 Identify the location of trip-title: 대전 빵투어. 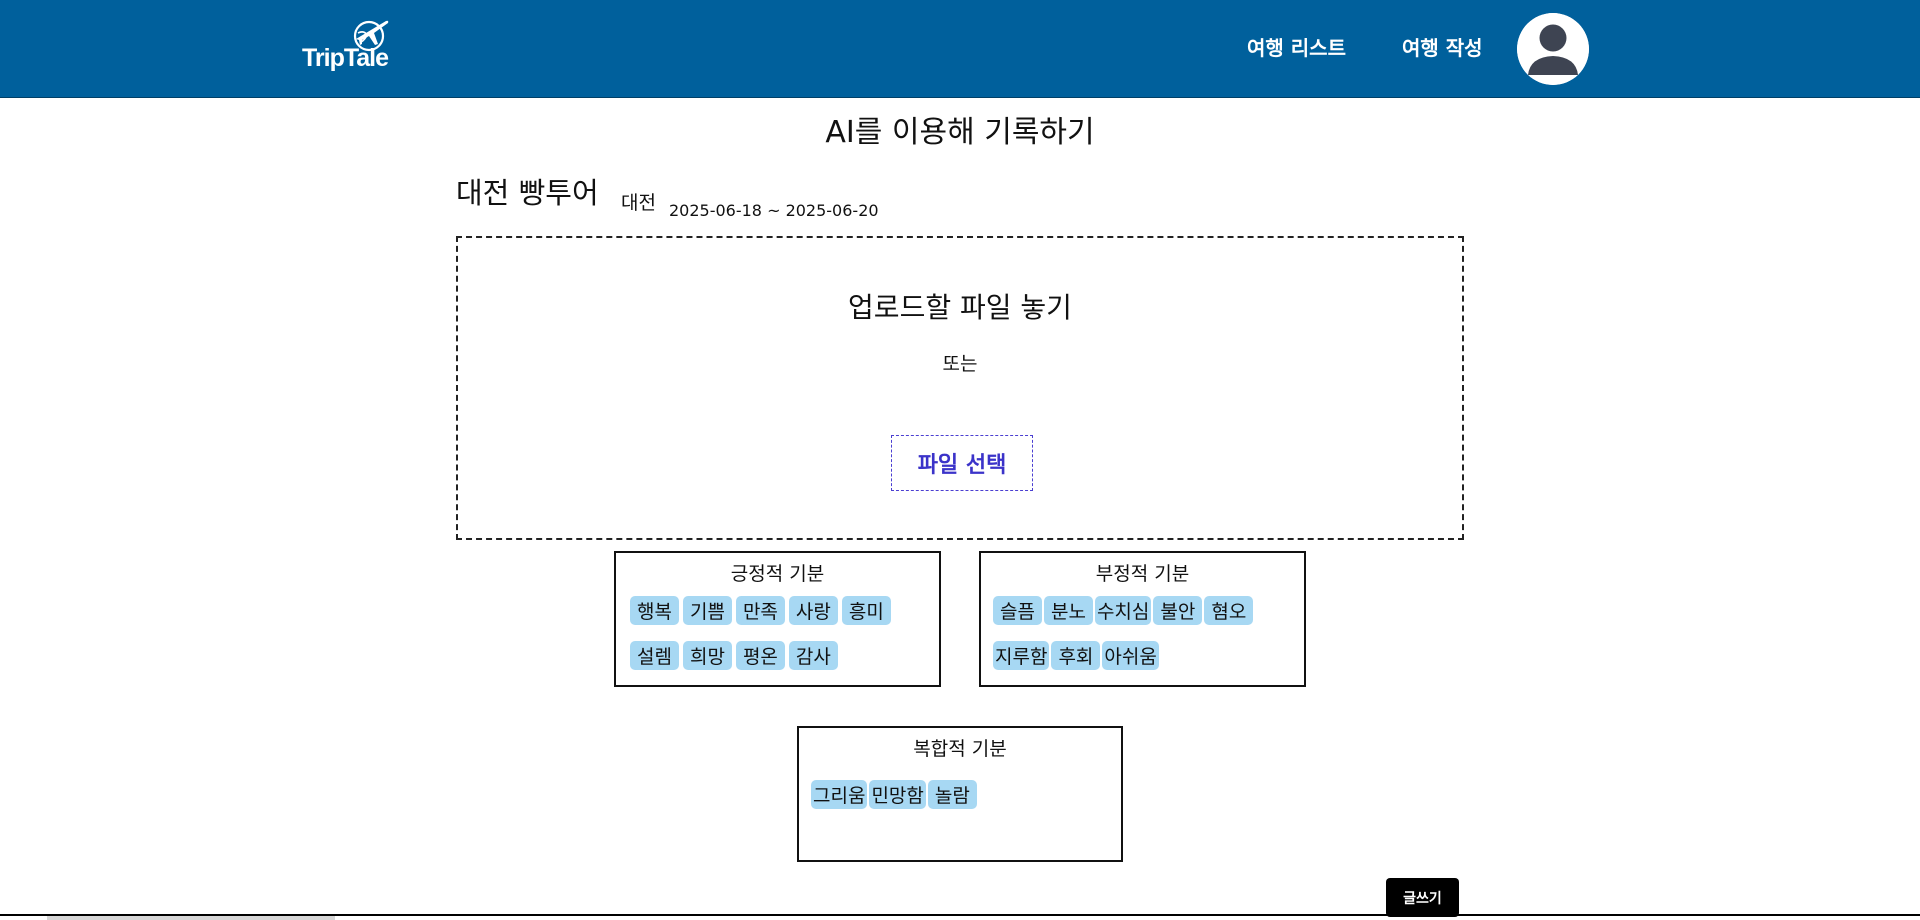
(527, 193).